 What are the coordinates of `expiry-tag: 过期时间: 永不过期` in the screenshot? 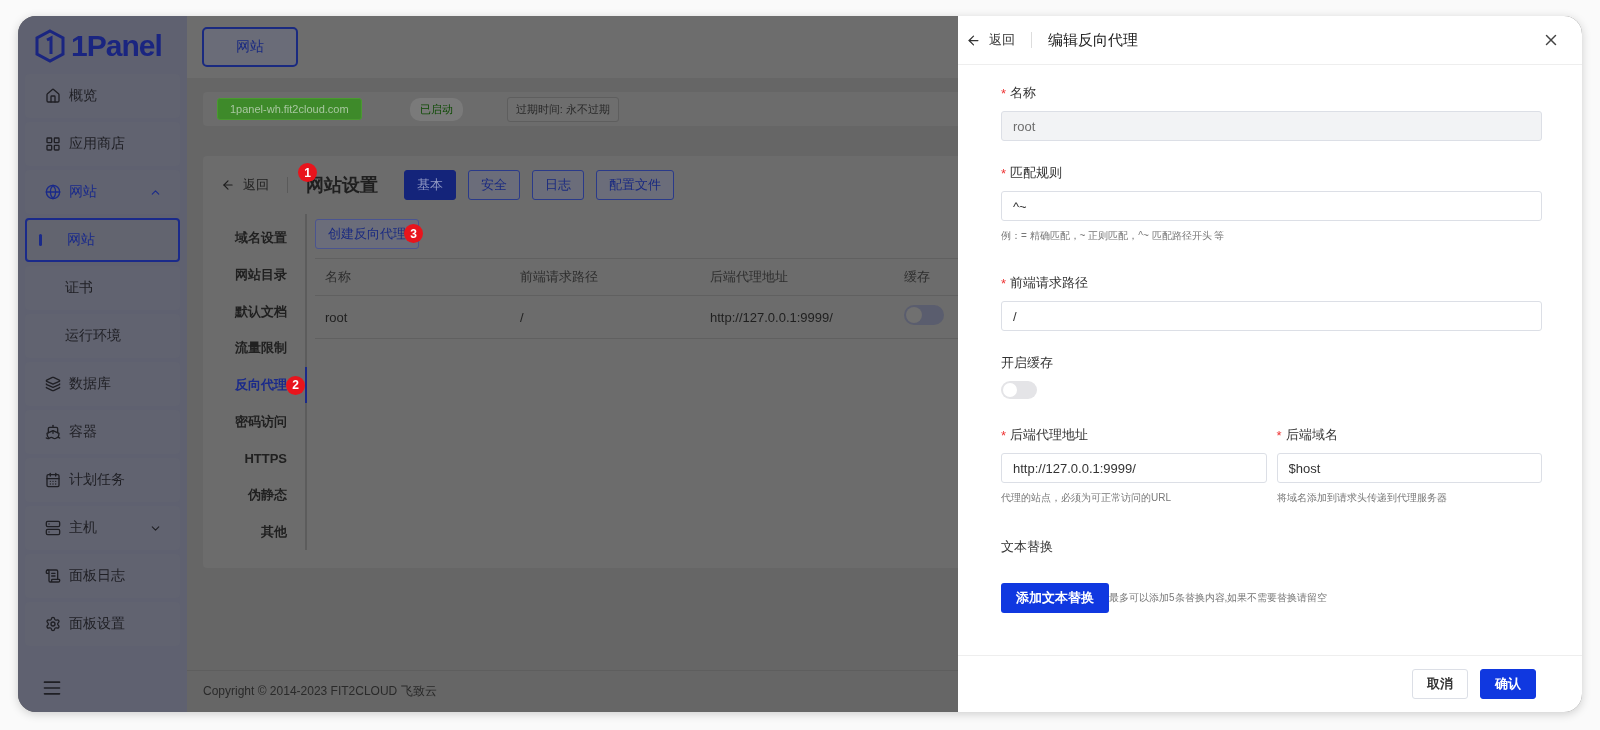 It's located at (562, 109).